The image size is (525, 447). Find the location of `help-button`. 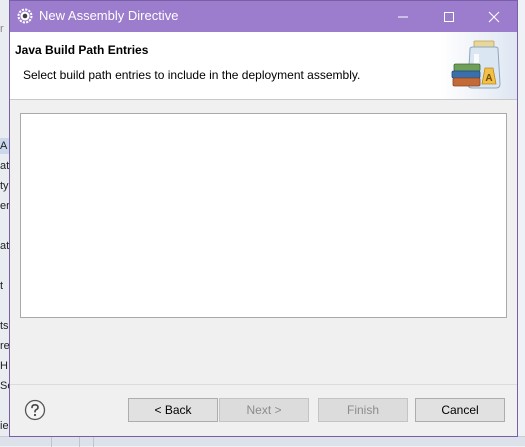

help-button is located at coordinates (35, 410).